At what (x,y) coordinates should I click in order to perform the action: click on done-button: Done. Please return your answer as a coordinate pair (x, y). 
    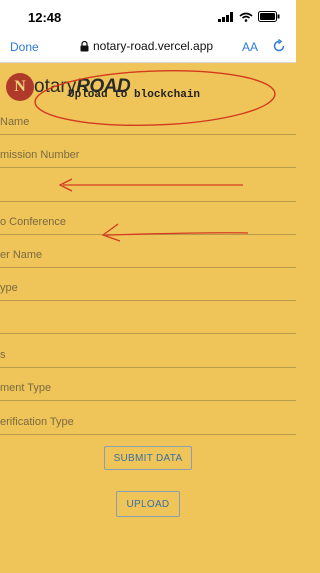
    Looking at the image, I should click on (24, 47).